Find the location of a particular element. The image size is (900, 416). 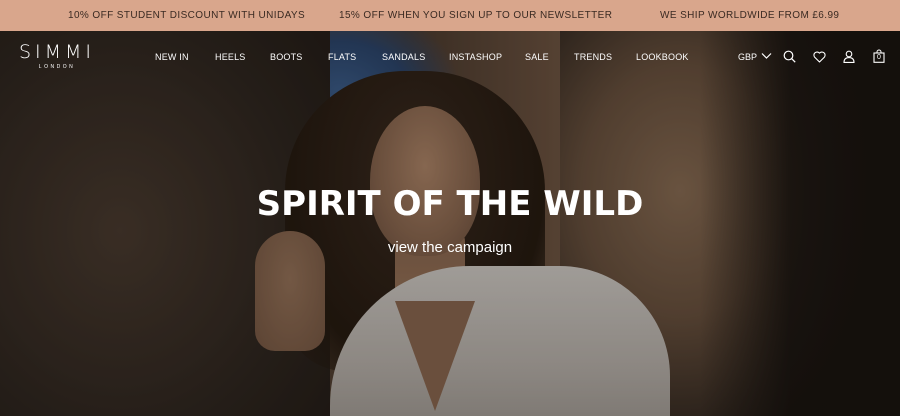

nav-trends: TRENDS is located at coordinates (593, 57).